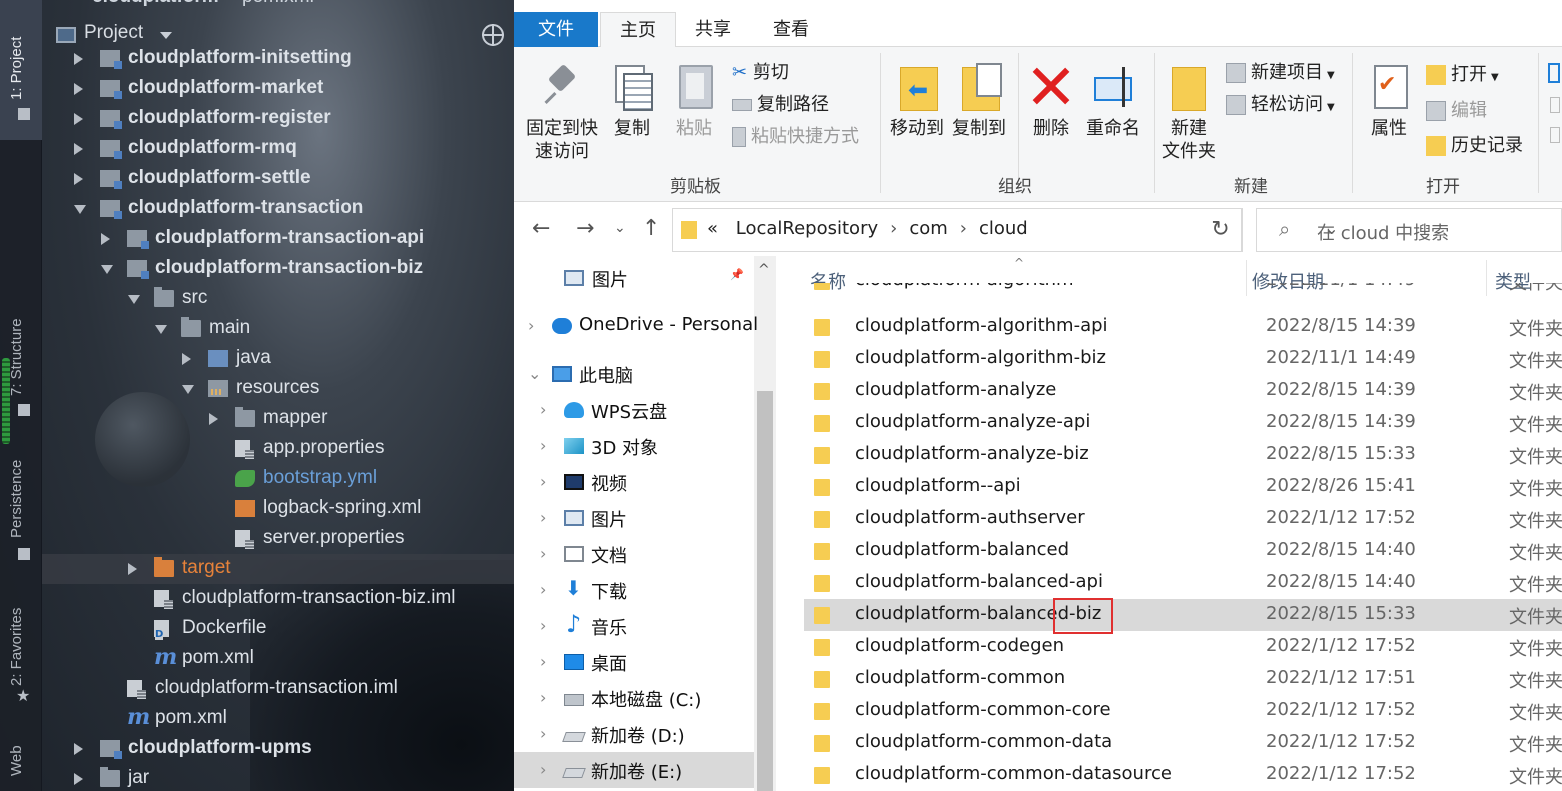  Describe the element at coordinates (278, 59) in the screenshot. I see `tree-node: cloudplatform-initsetting` at that location.